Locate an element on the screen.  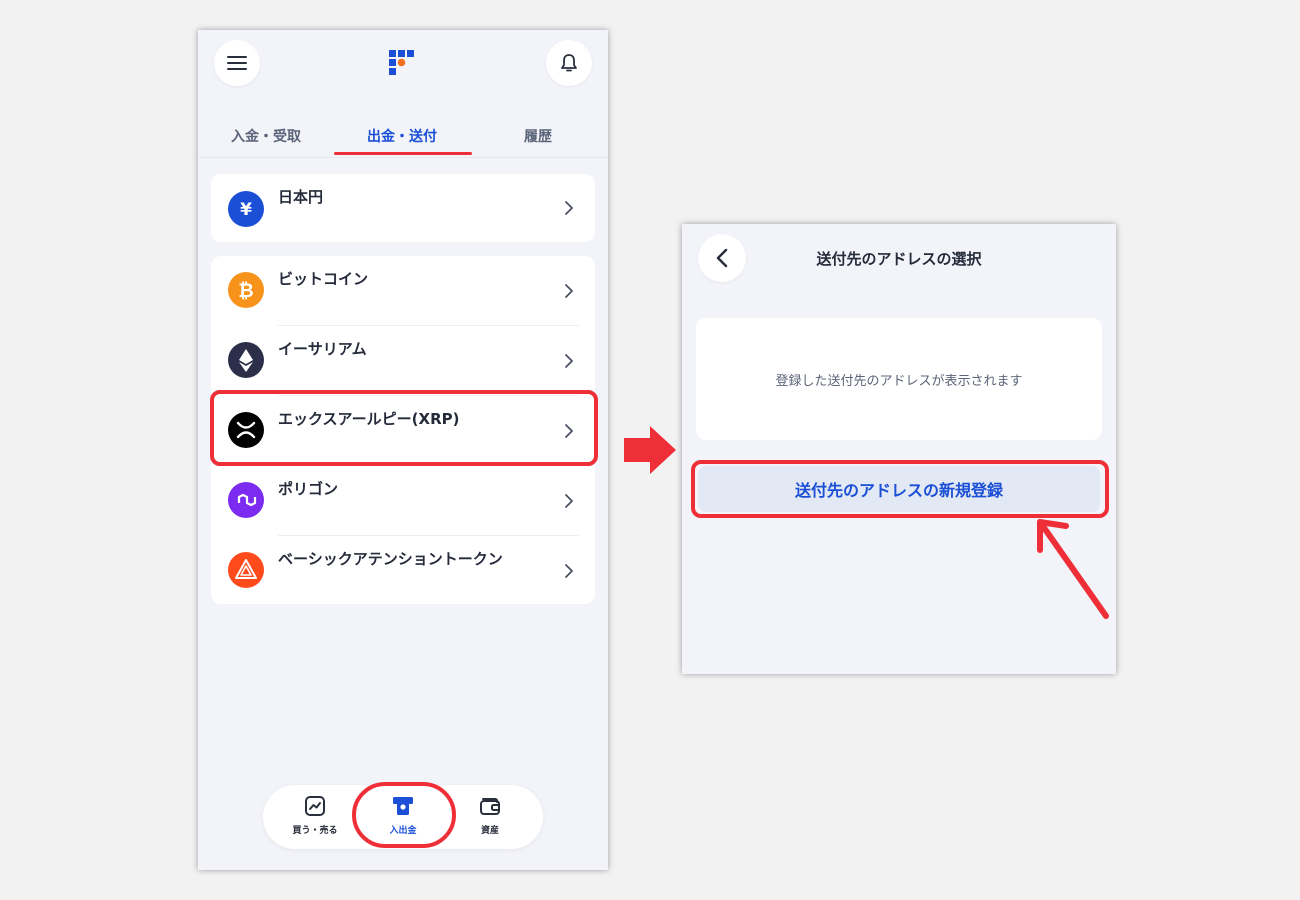
wallet-icon is located at coordinates (490, 806).